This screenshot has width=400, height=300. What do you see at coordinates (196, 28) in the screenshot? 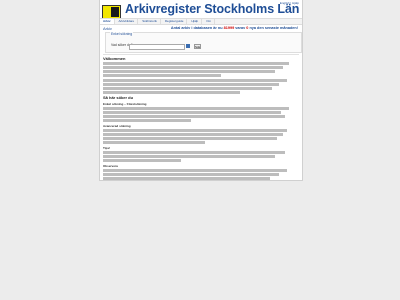
I see `count-prefix: Antal arkiv i databasen är nu` at bounding box center [196, 28].